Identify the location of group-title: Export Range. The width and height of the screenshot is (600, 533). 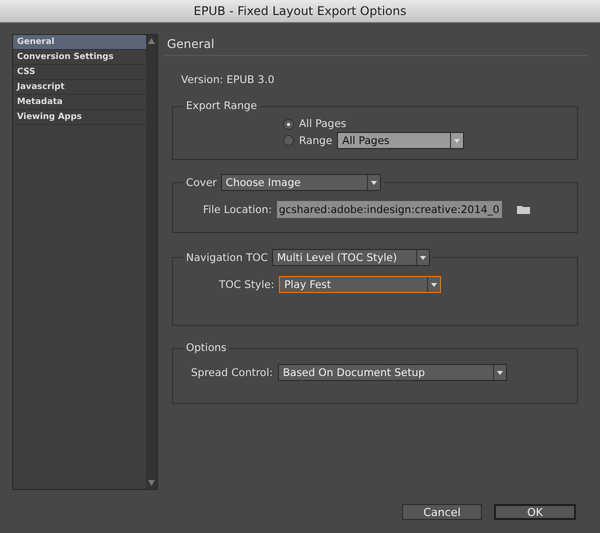
(221, 106).